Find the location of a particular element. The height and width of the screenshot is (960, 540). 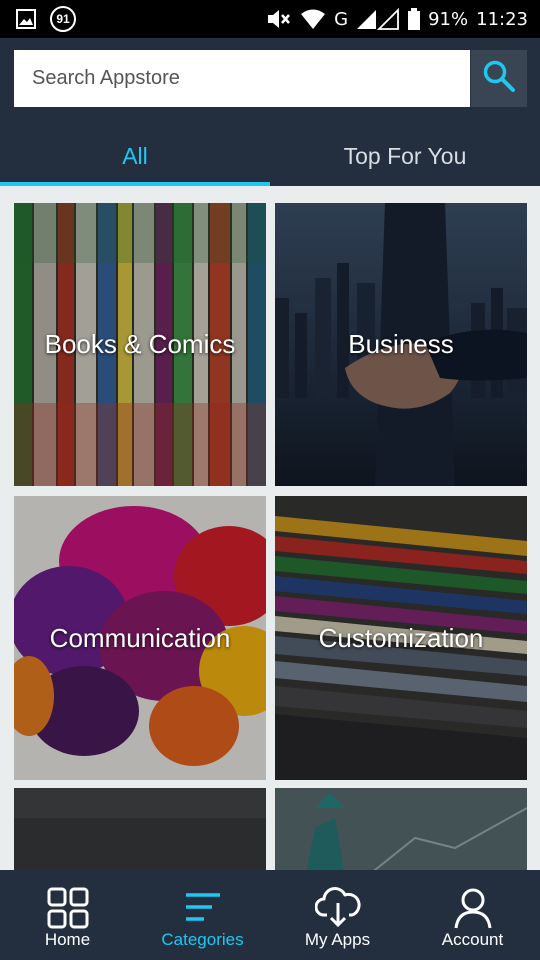

category-6-image is located at coordinates (401, 833).